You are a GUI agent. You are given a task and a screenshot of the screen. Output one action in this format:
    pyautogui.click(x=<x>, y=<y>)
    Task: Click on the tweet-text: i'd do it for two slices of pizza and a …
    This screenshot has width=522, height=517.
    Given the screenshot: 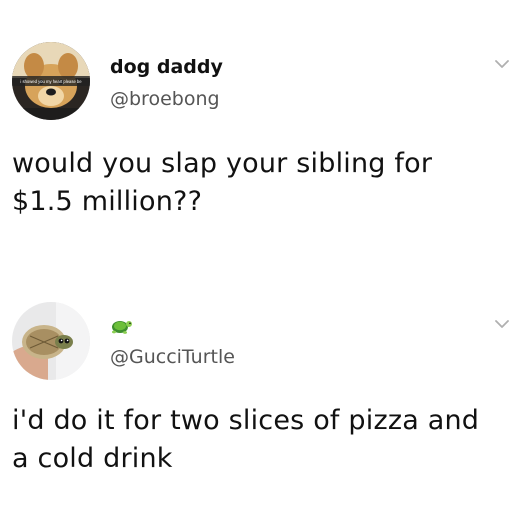 What is the action you would take?
    pyautogui.click(x=262, y=440)
    